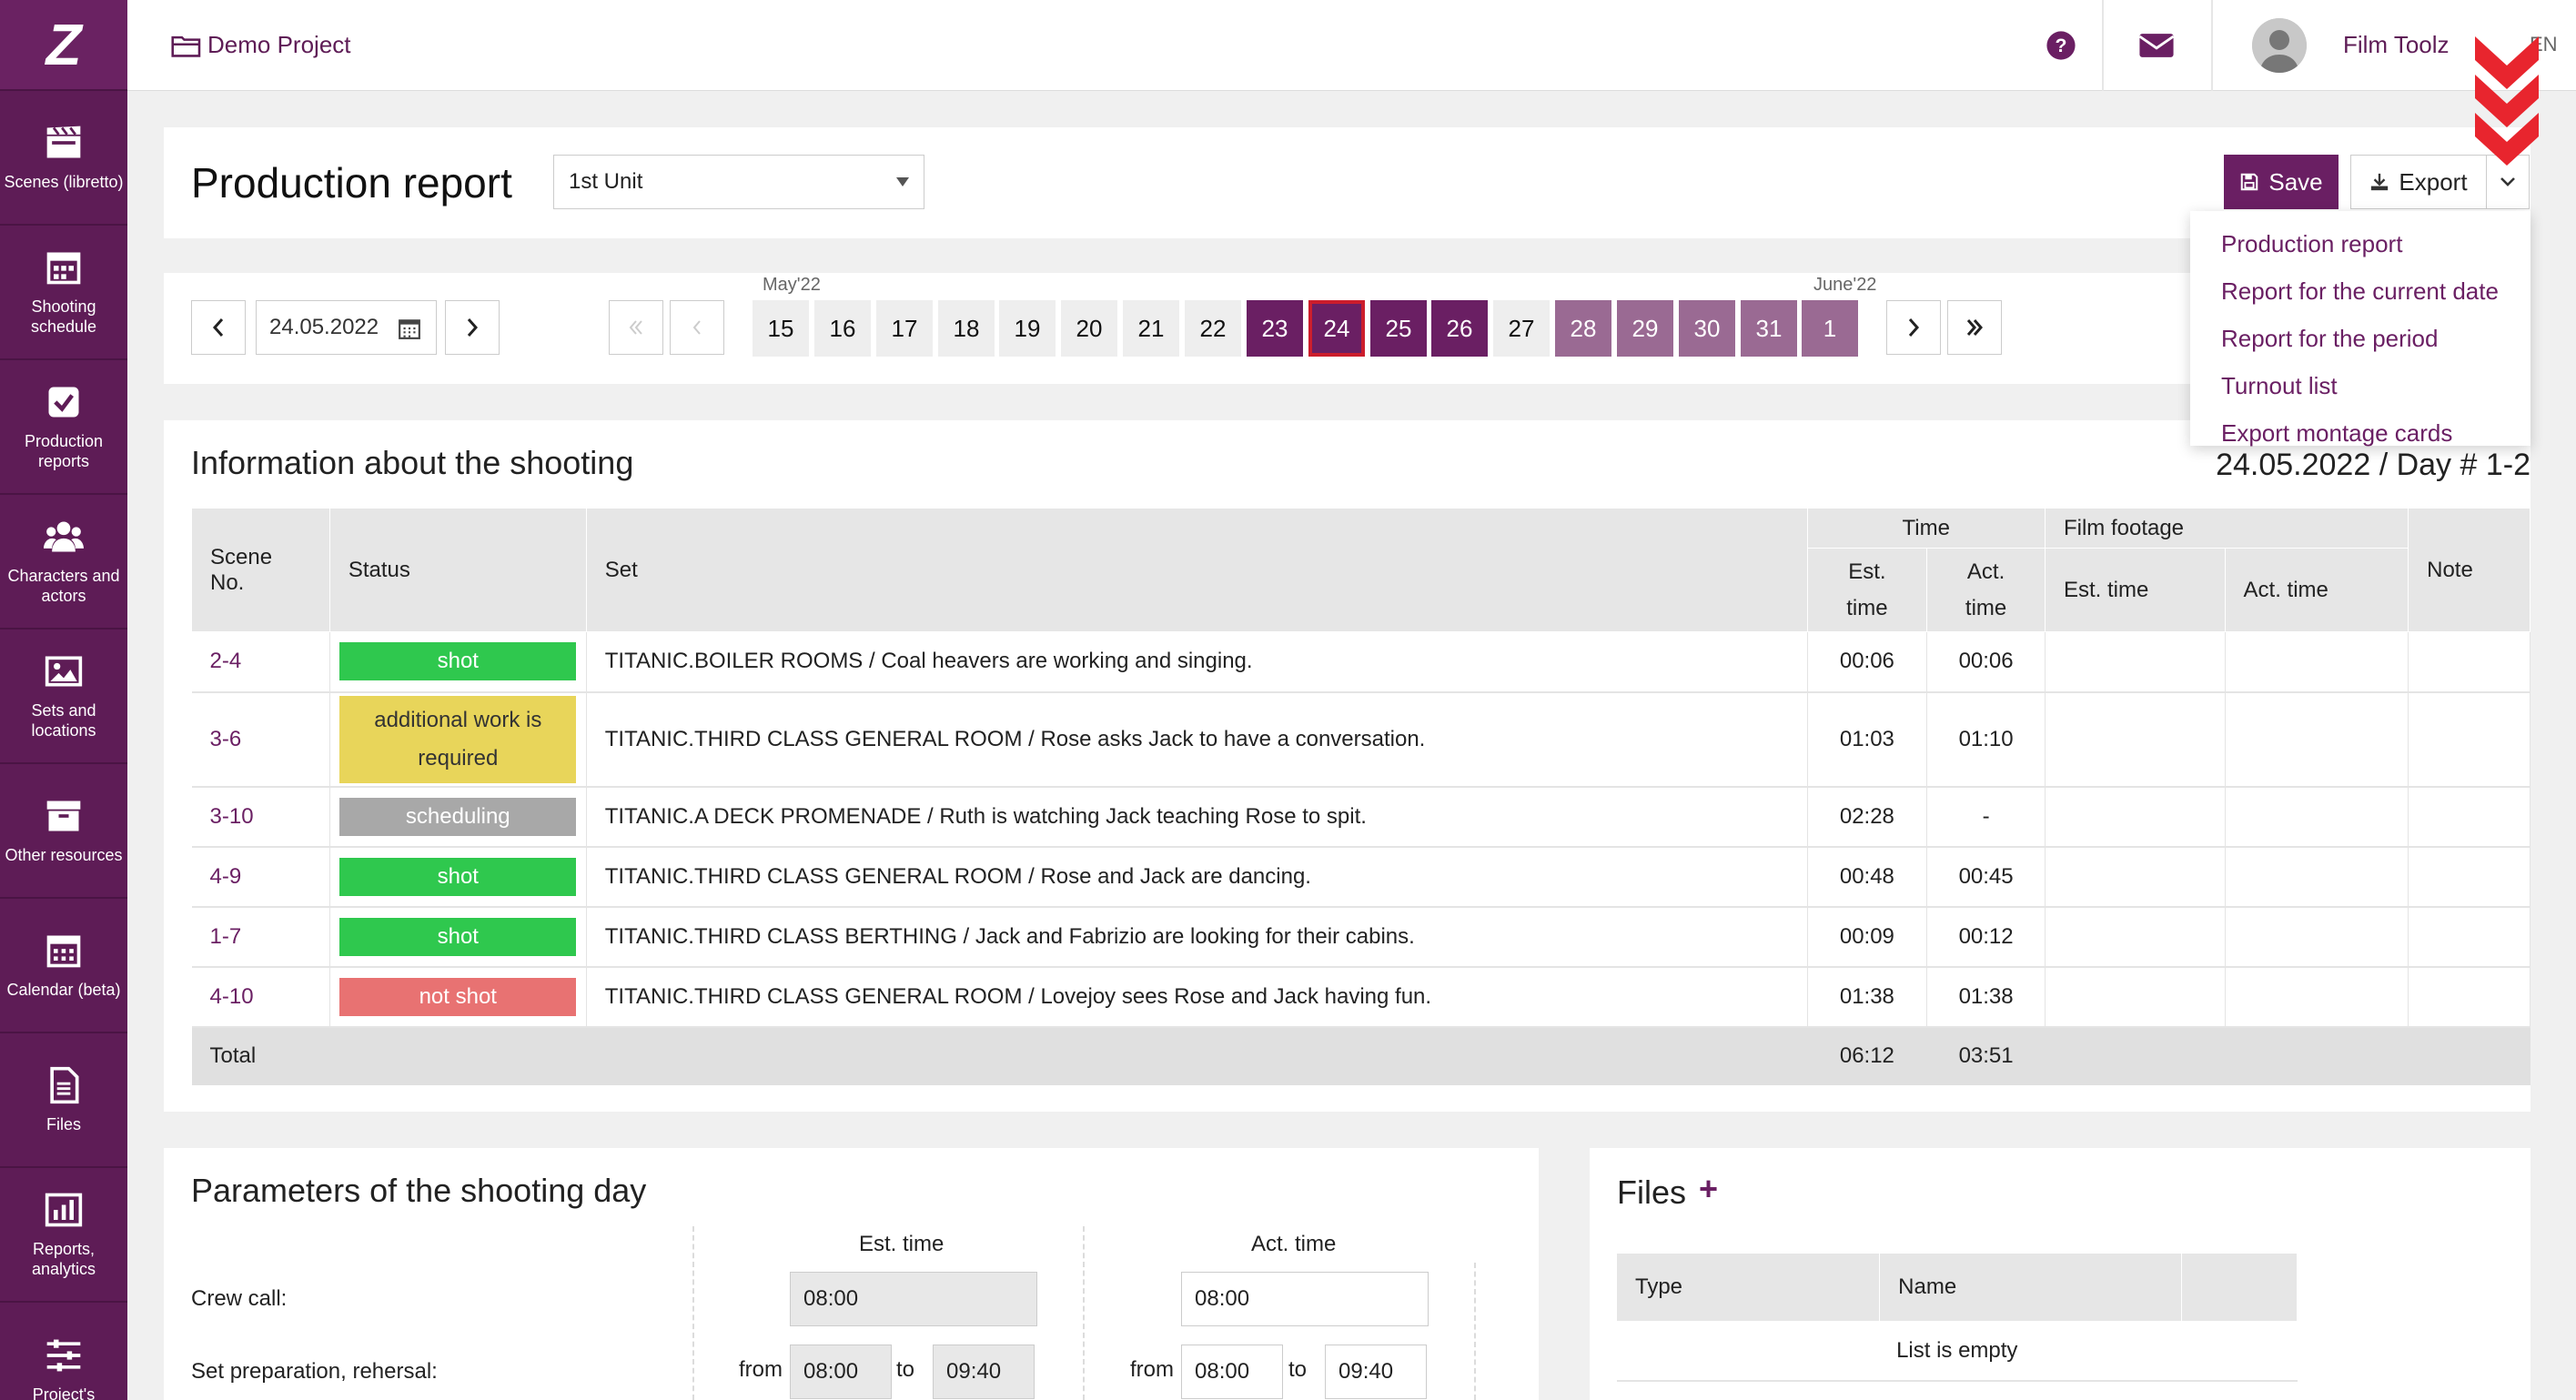 The height and width of the screenshot is (1400, 2576). What do you see at coordinates (967, 328) in the screenshot?
I see `day-18: 18` at bounding box center [967, 328].